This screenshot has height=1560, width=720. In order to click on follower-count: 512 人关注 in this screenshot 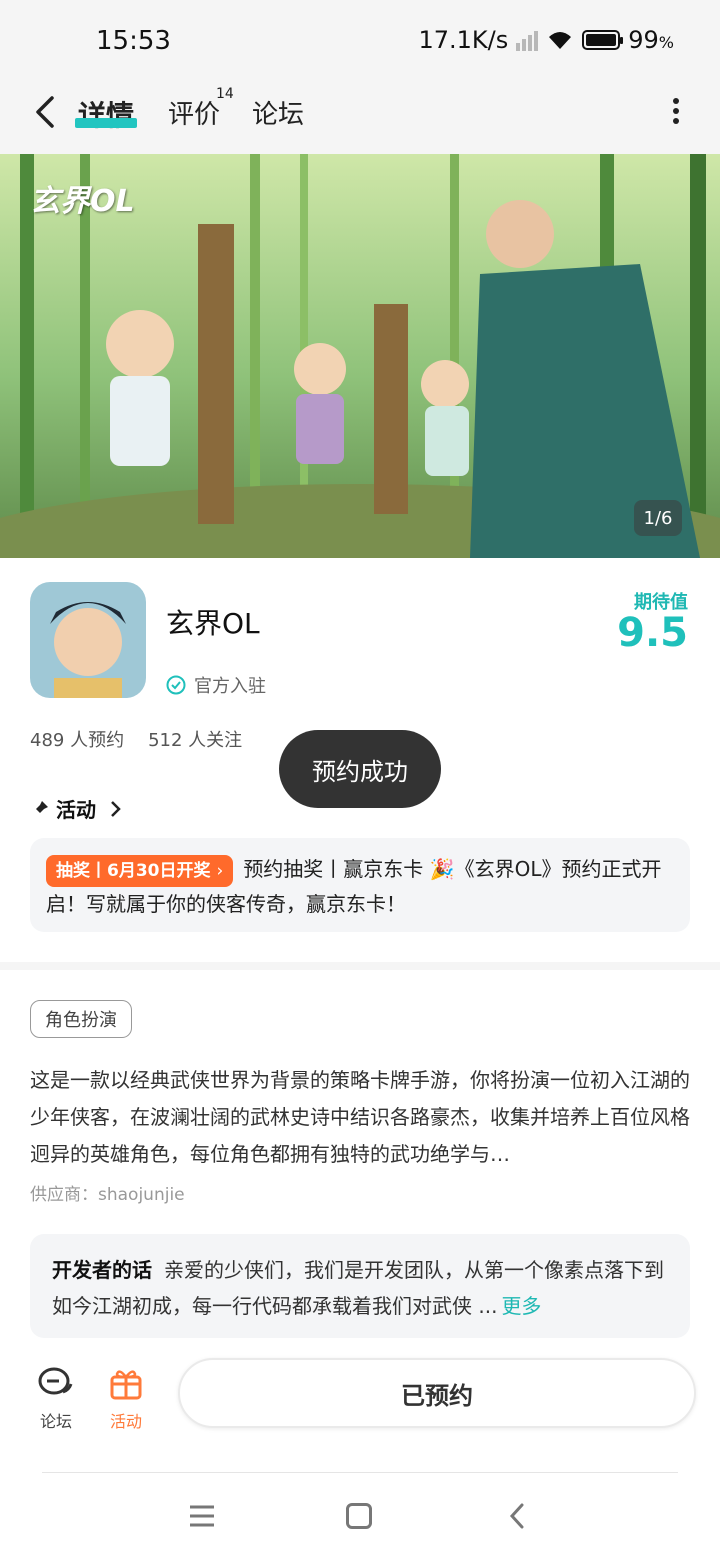, I will do `click(195, 740)`.